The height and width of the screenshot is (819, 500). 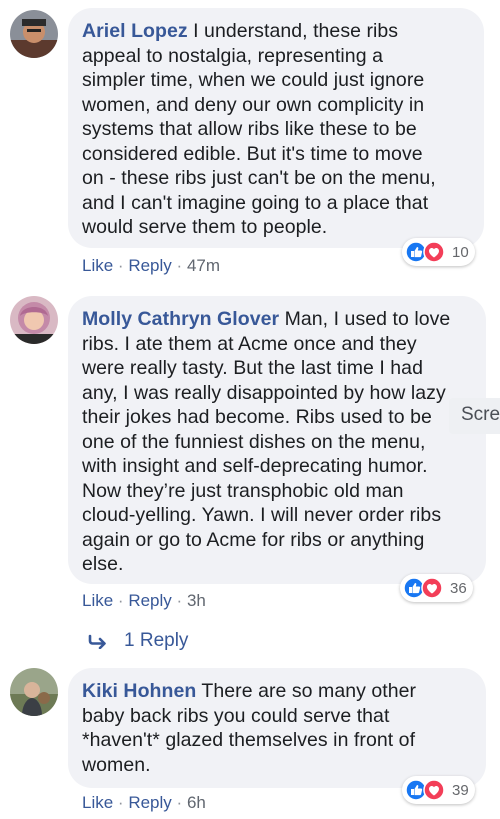 I want to click on comment-text-line: ribs. I ate them at Acme once and they, so click(x=249, y=343).